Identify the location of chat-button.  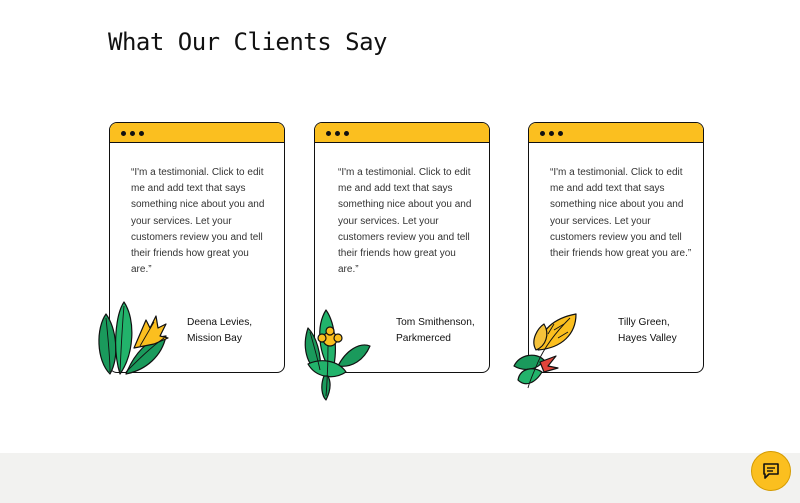
(771, 471).